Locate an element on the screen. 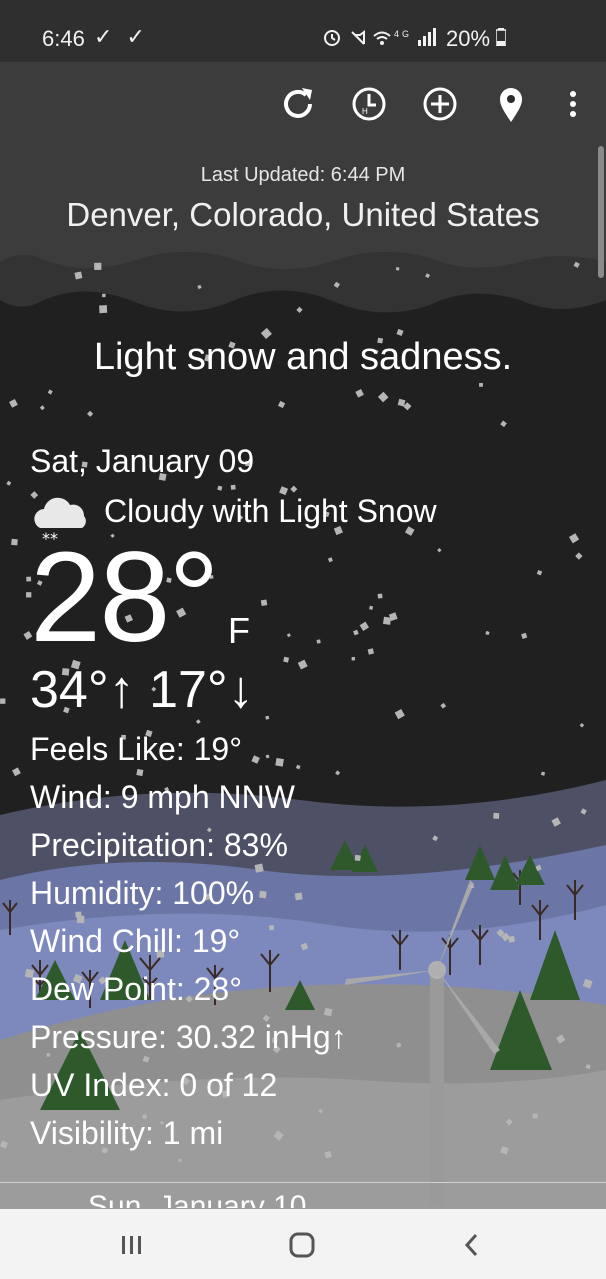 The image size is (606, 1279). status-bar: 6:46 ✓ ✓ 4G 20% is located at coordinates (303, 31).